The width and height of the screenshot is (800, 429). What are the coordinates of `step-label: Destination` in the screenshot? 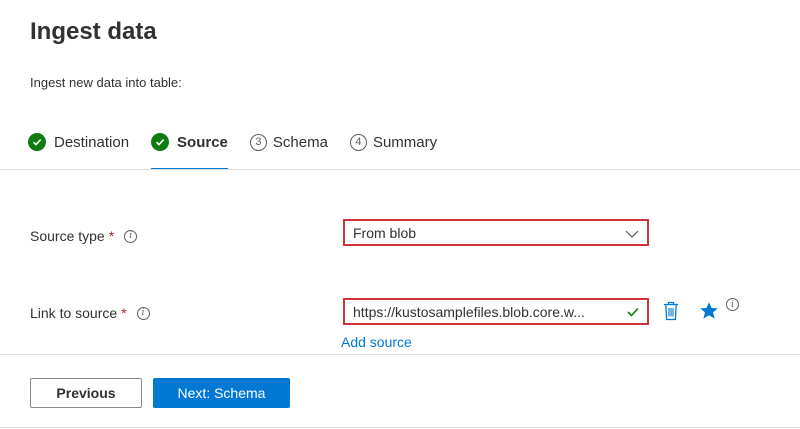 It's located at (92, 142).